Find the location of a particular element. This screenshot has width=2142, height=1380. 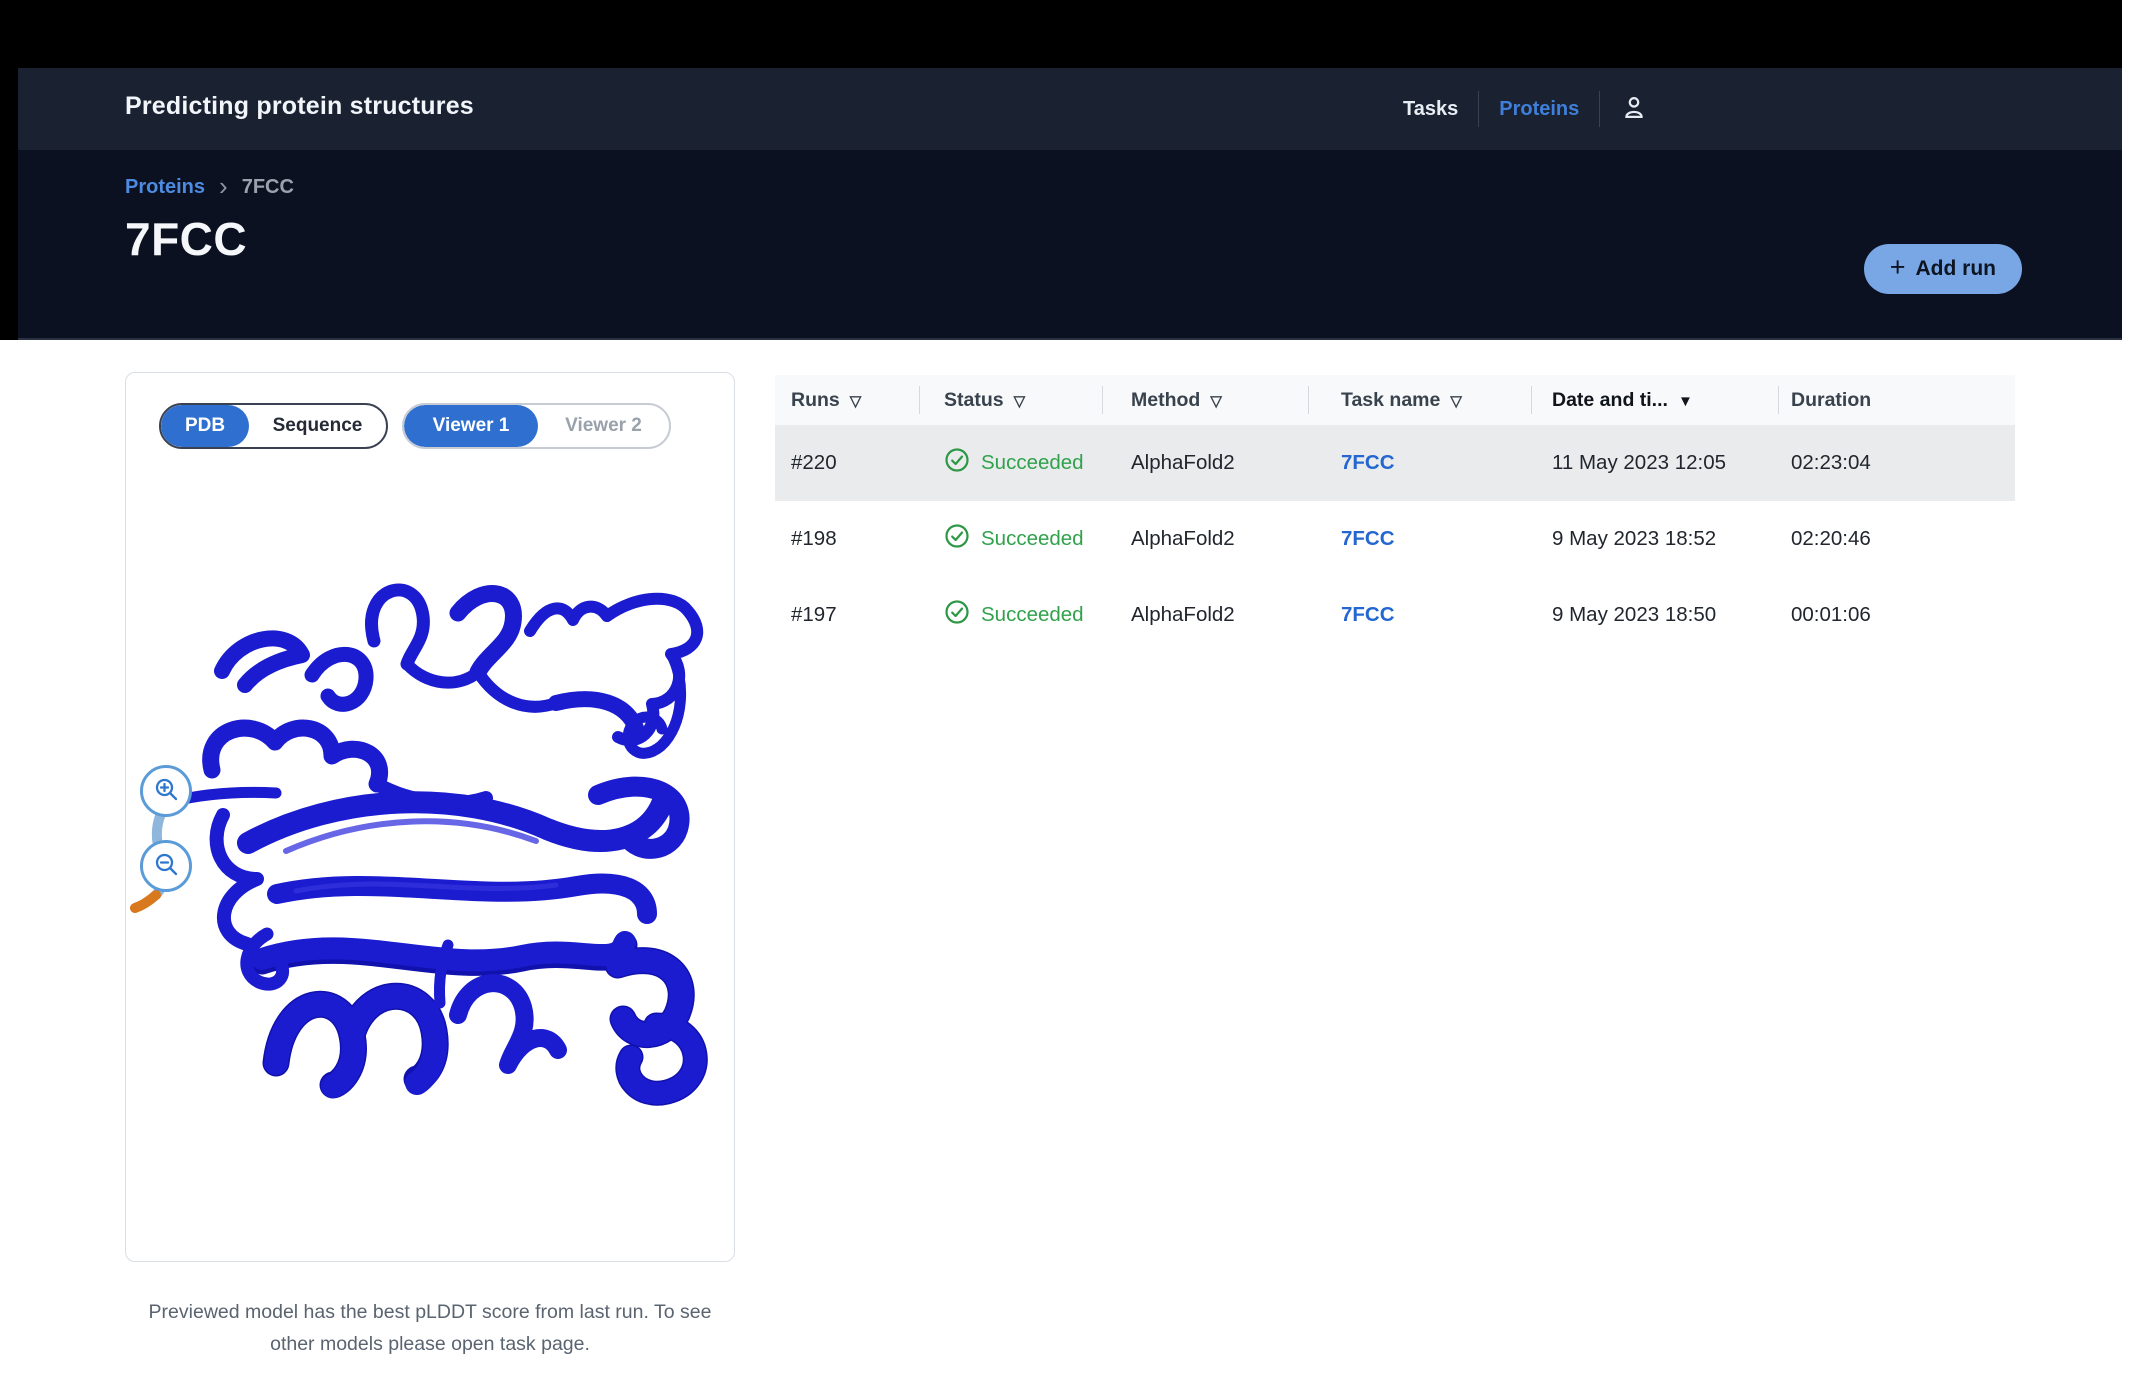

add-run-button: + Add run is located at coordinates (1942, 269).